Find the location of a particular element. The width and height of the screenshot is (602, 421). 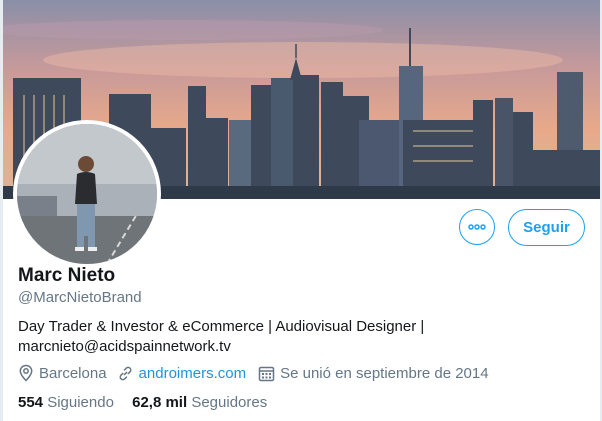

profile-avatar is located at coordinates (87, 194).